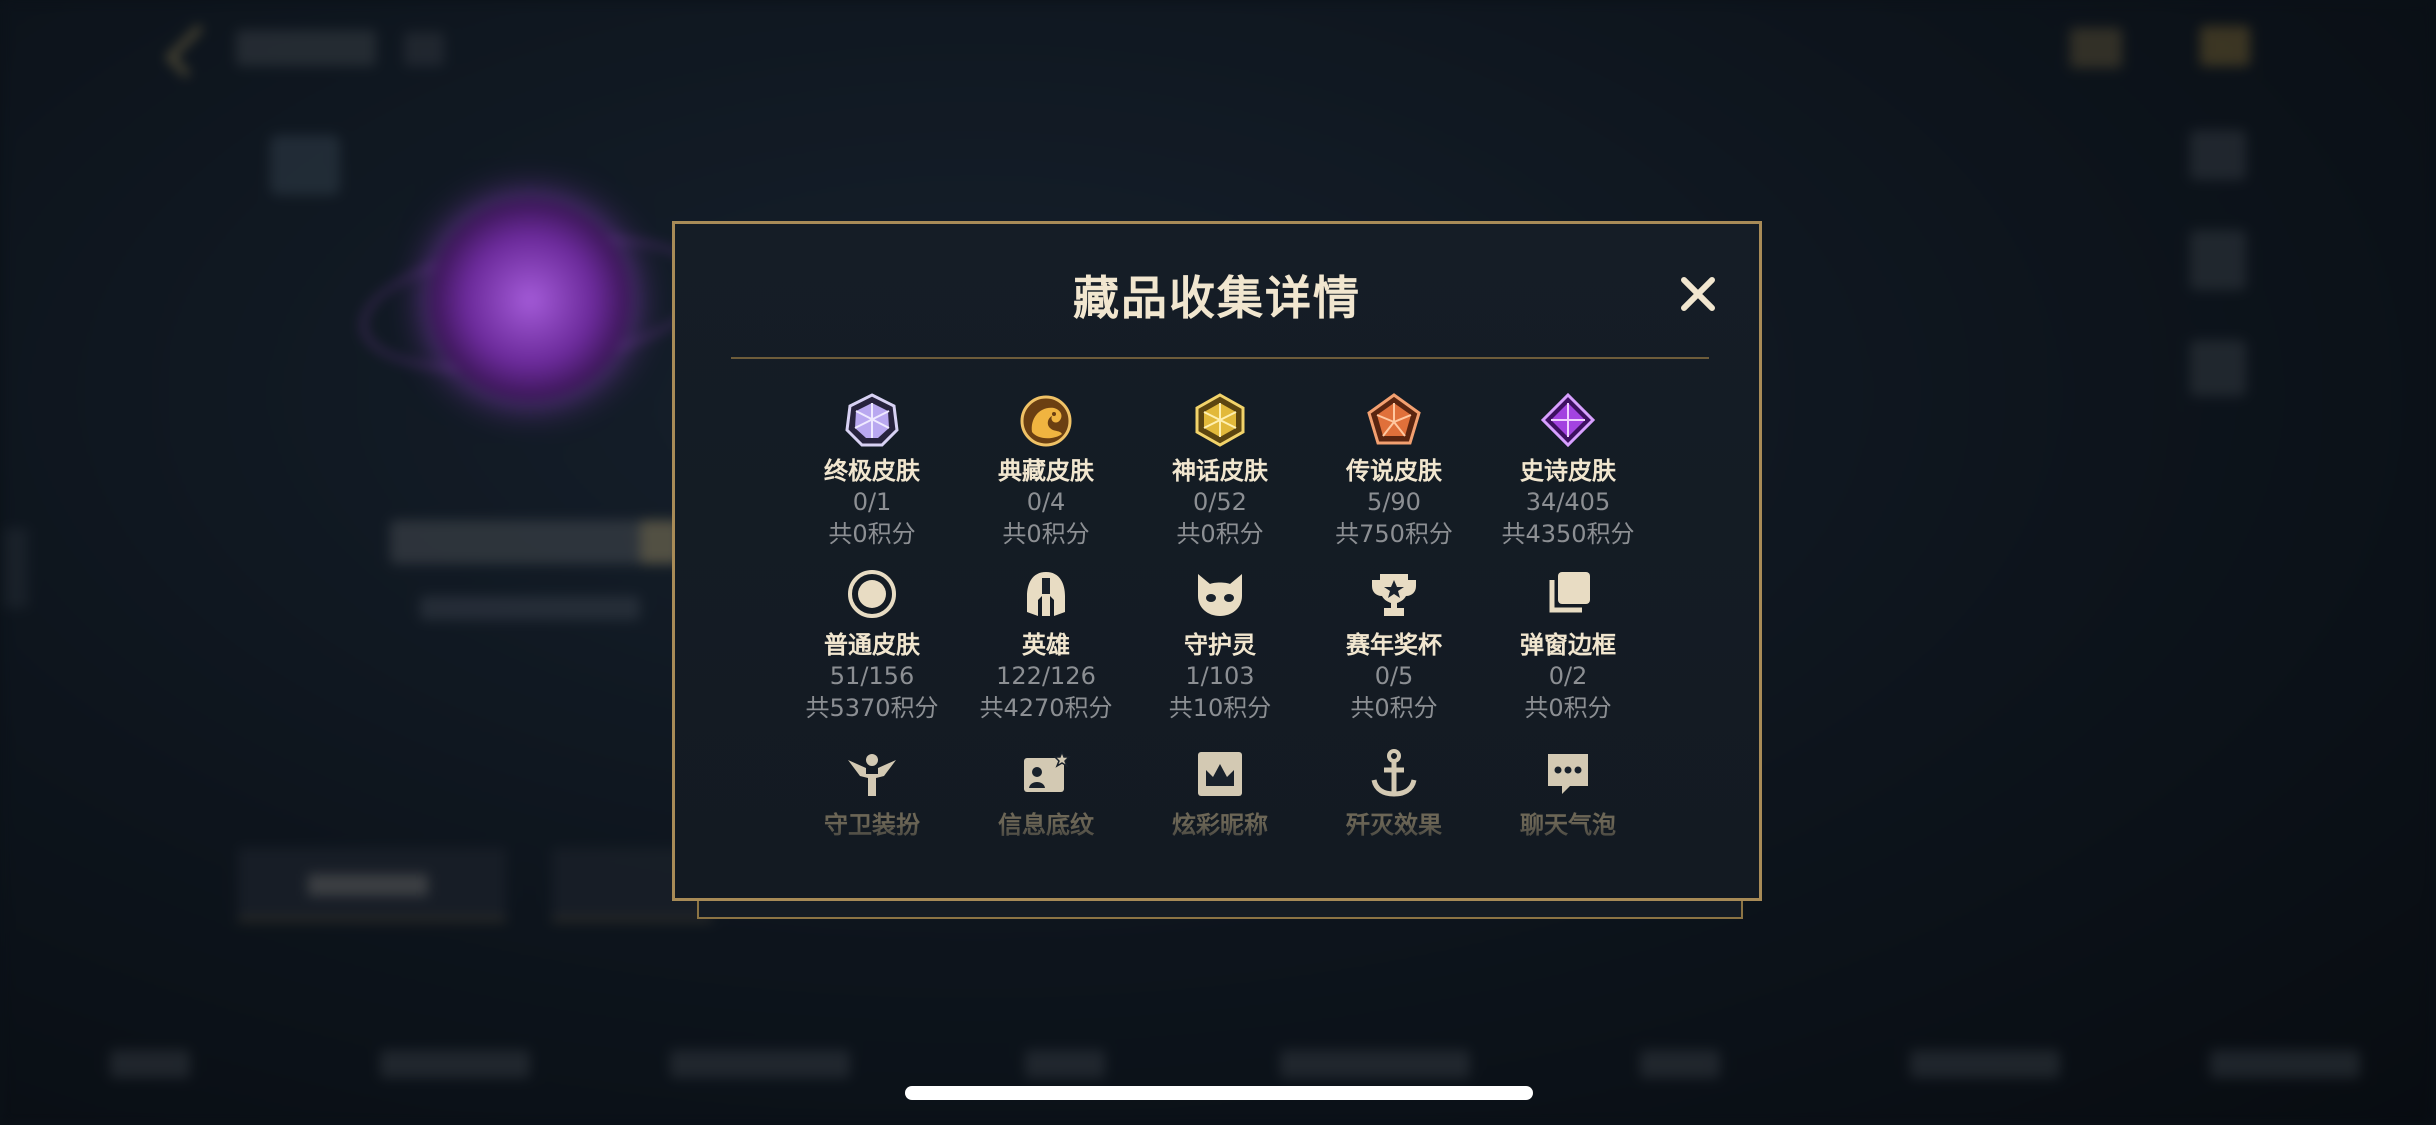 The width and height of the screenshot is (2436, 1125). I want to click on collection-item-ward-skin: 守卫装扮, so click(872, 793).